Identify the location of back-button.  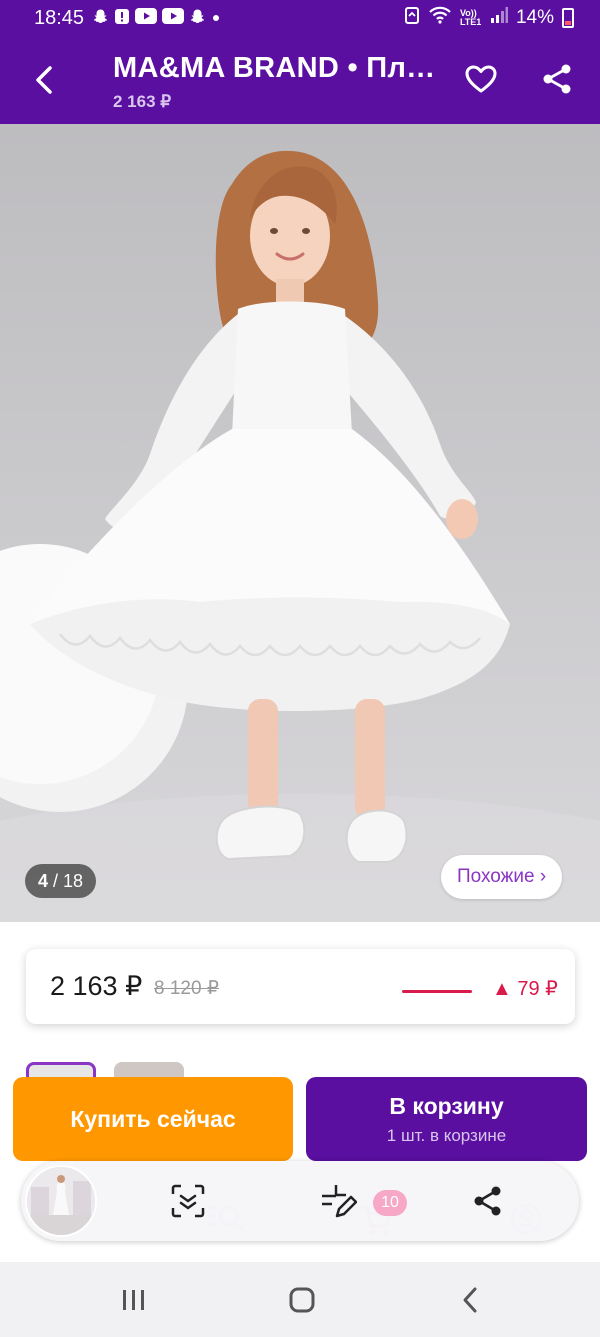
(44, 80).